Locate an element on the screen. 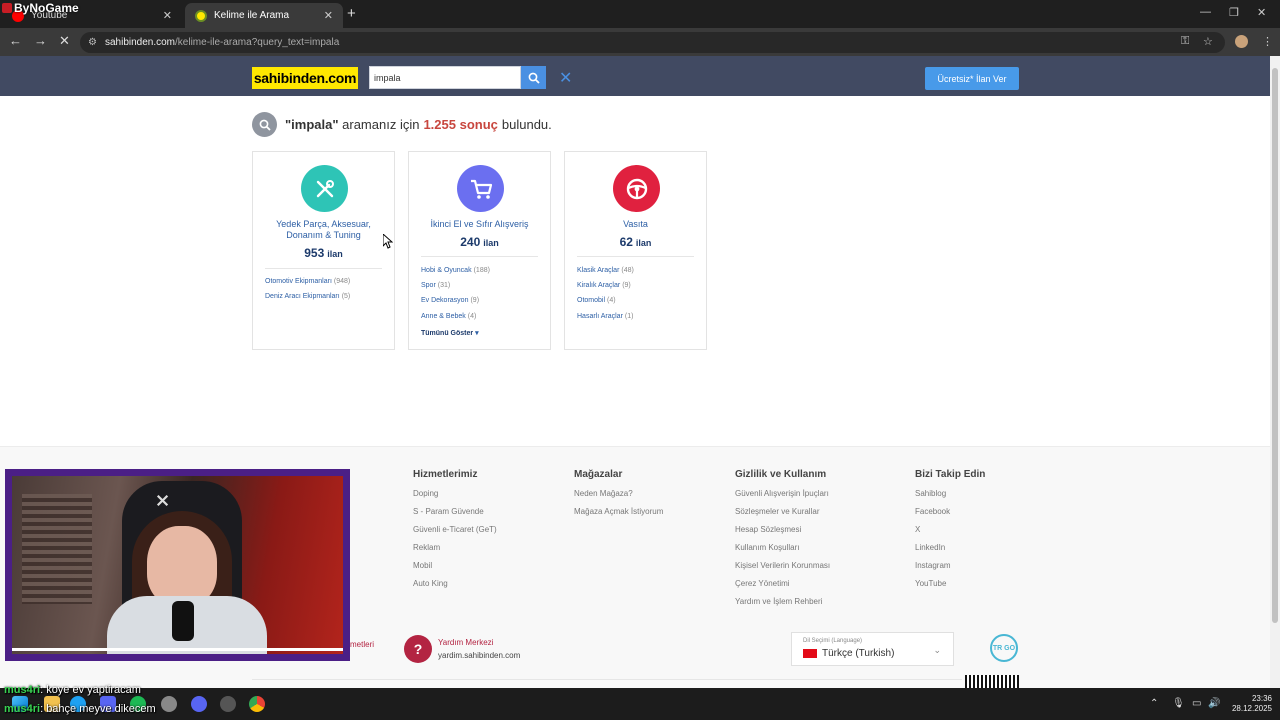  search-button is located at coordinates (533, 77).